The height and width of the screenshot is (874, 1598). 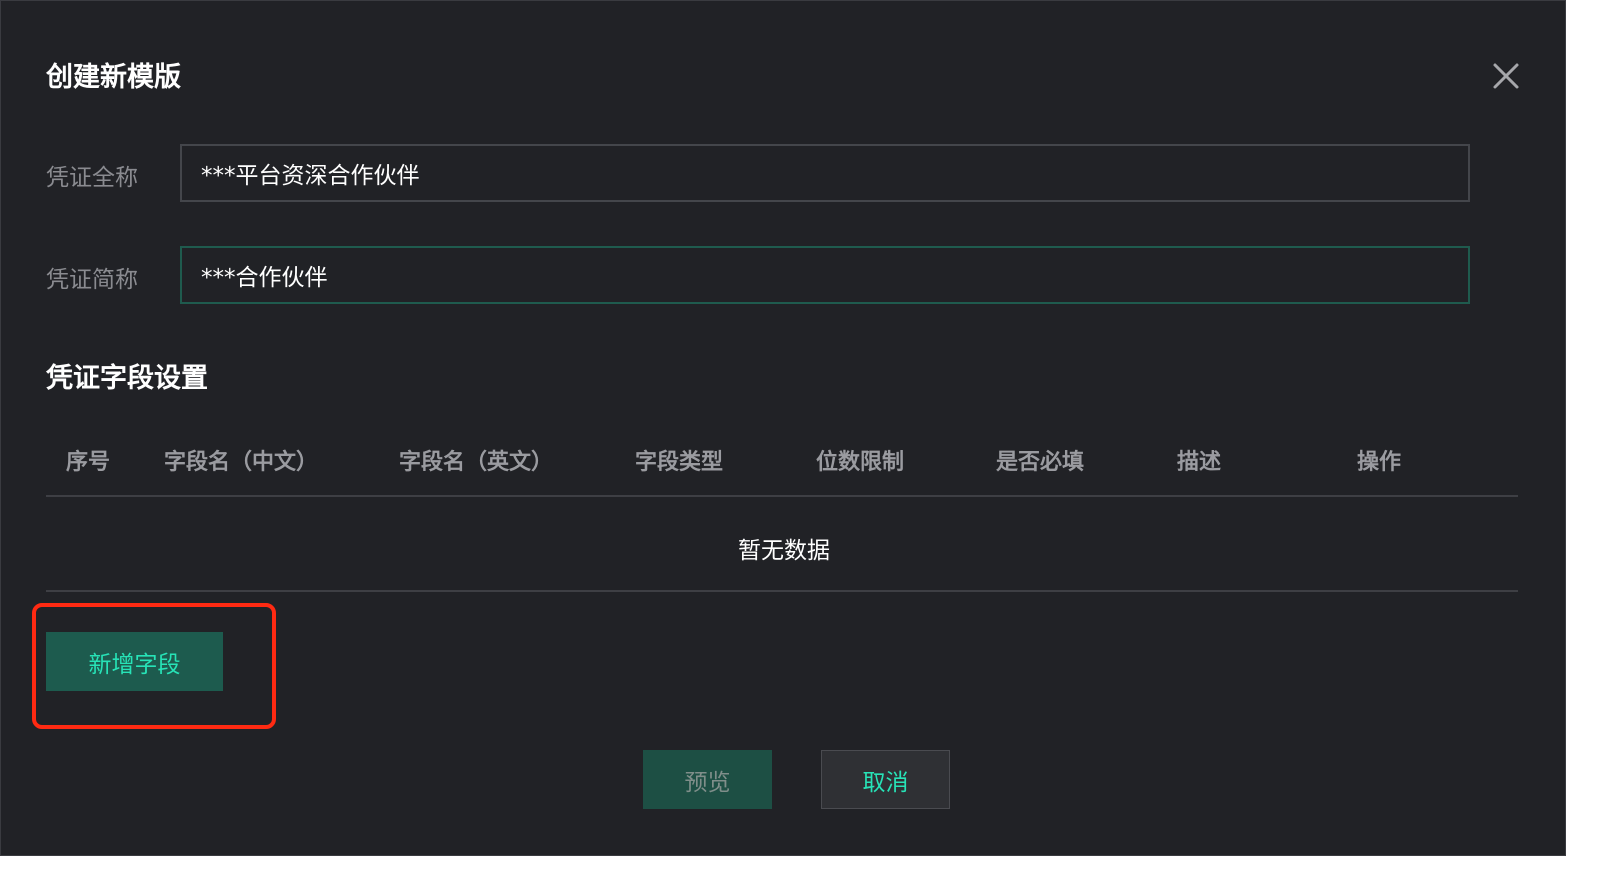 What do you see at coordinates (113, 77) in the screenshot?
I see `dialog-title: 创建新模版` at bounding box center [113, 77].